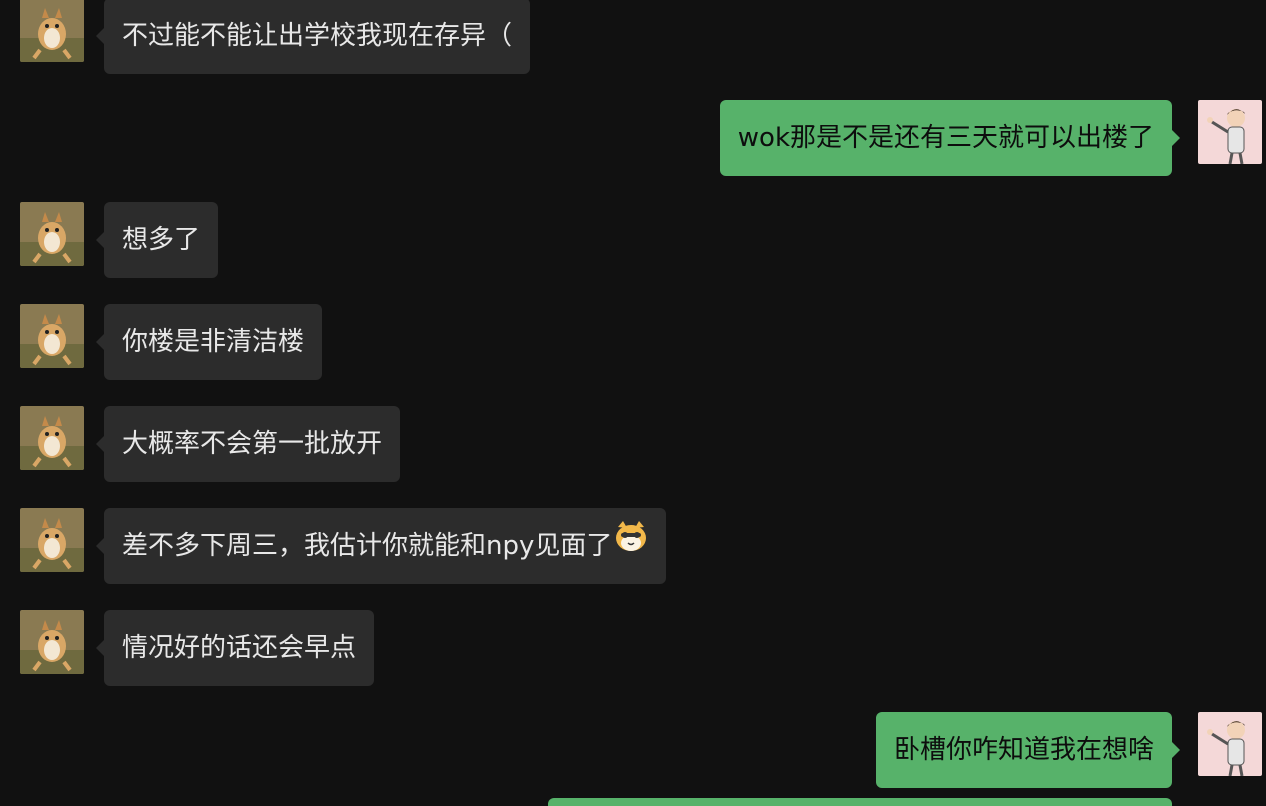  What do you see at coordinates (161, 240) in the screenshot?
I see `message-text: 想多了` at bounding box center [161, 240].